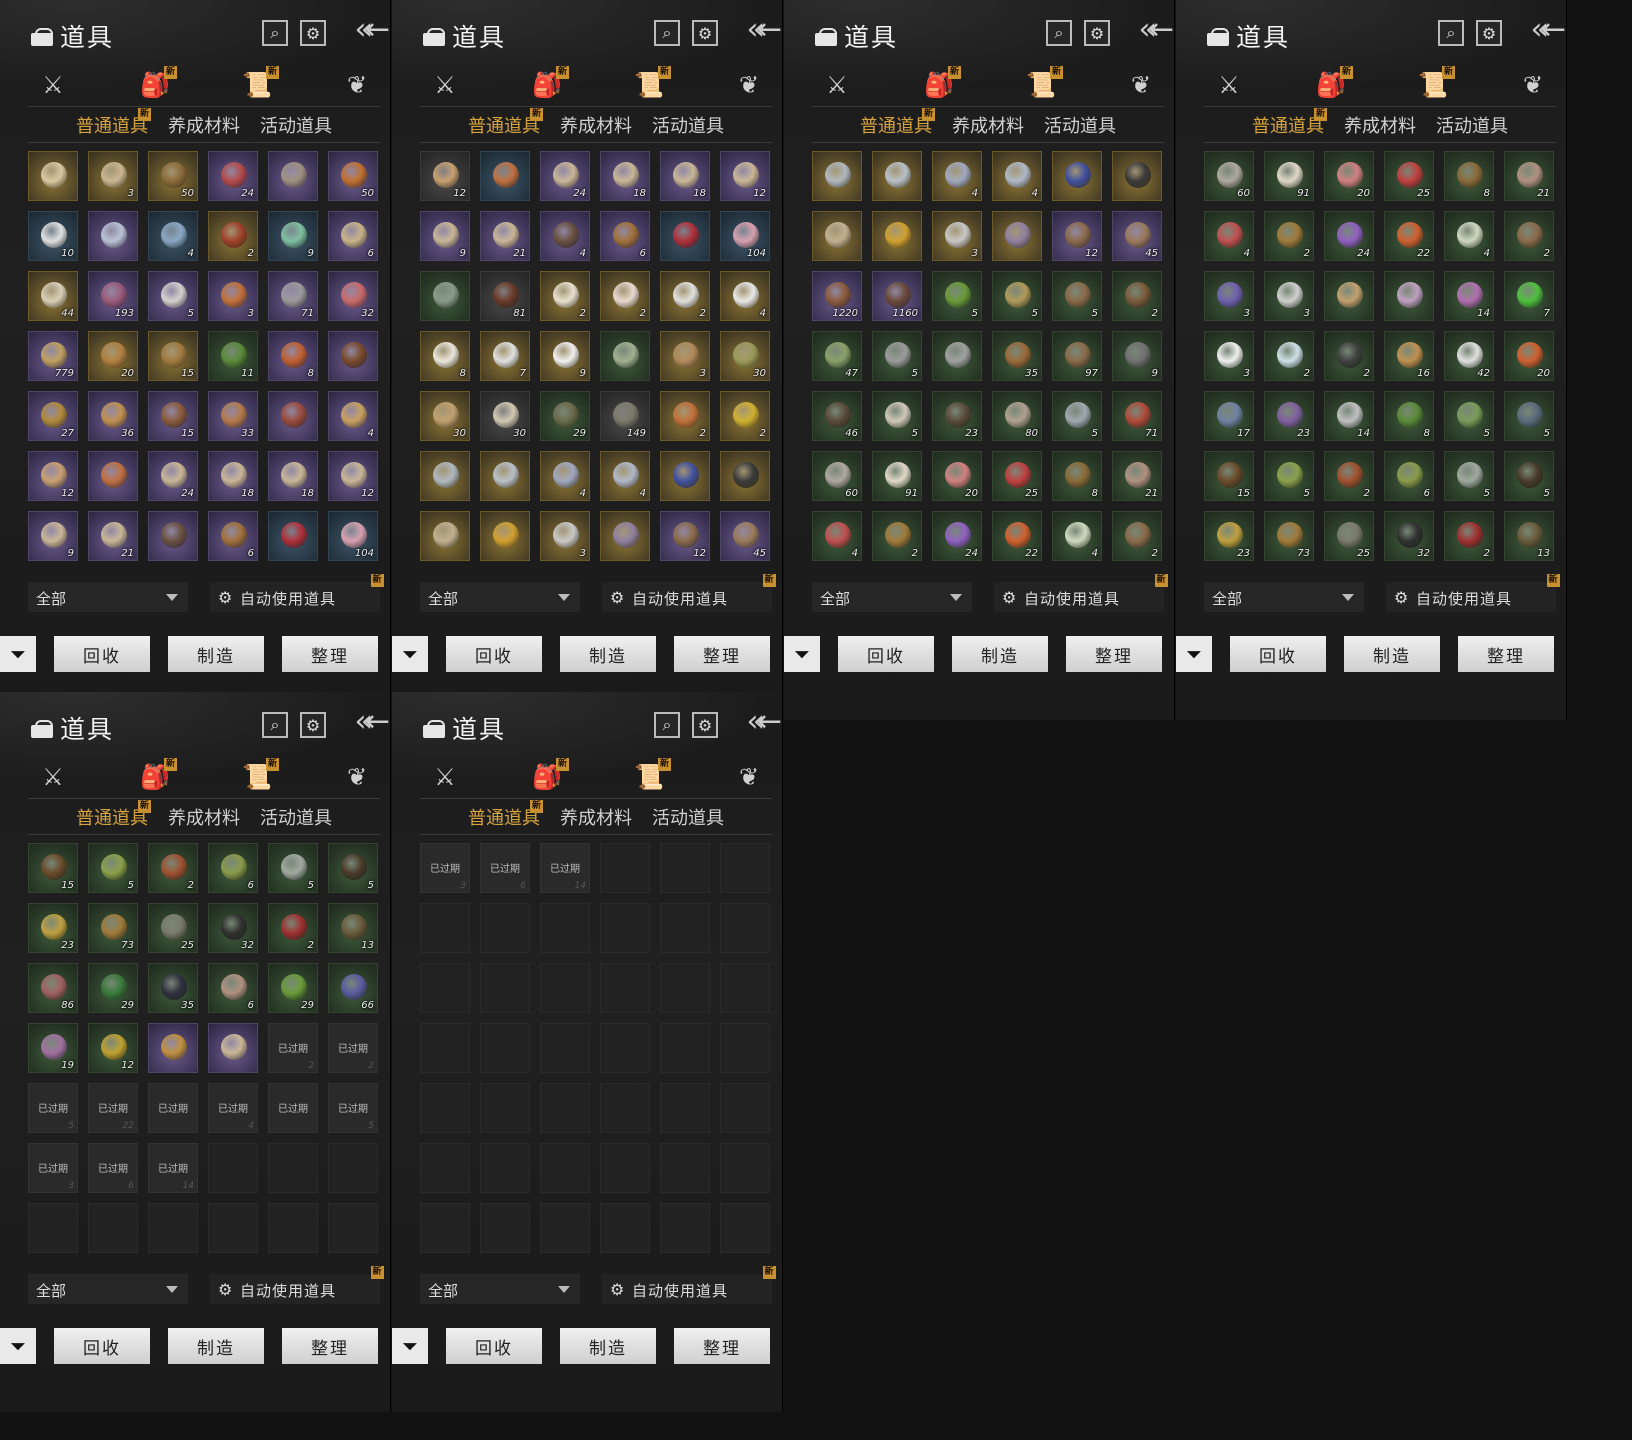 This screenshot has width=1632, height=1440. I want to click on back-icon: «←, so click(372, 29).